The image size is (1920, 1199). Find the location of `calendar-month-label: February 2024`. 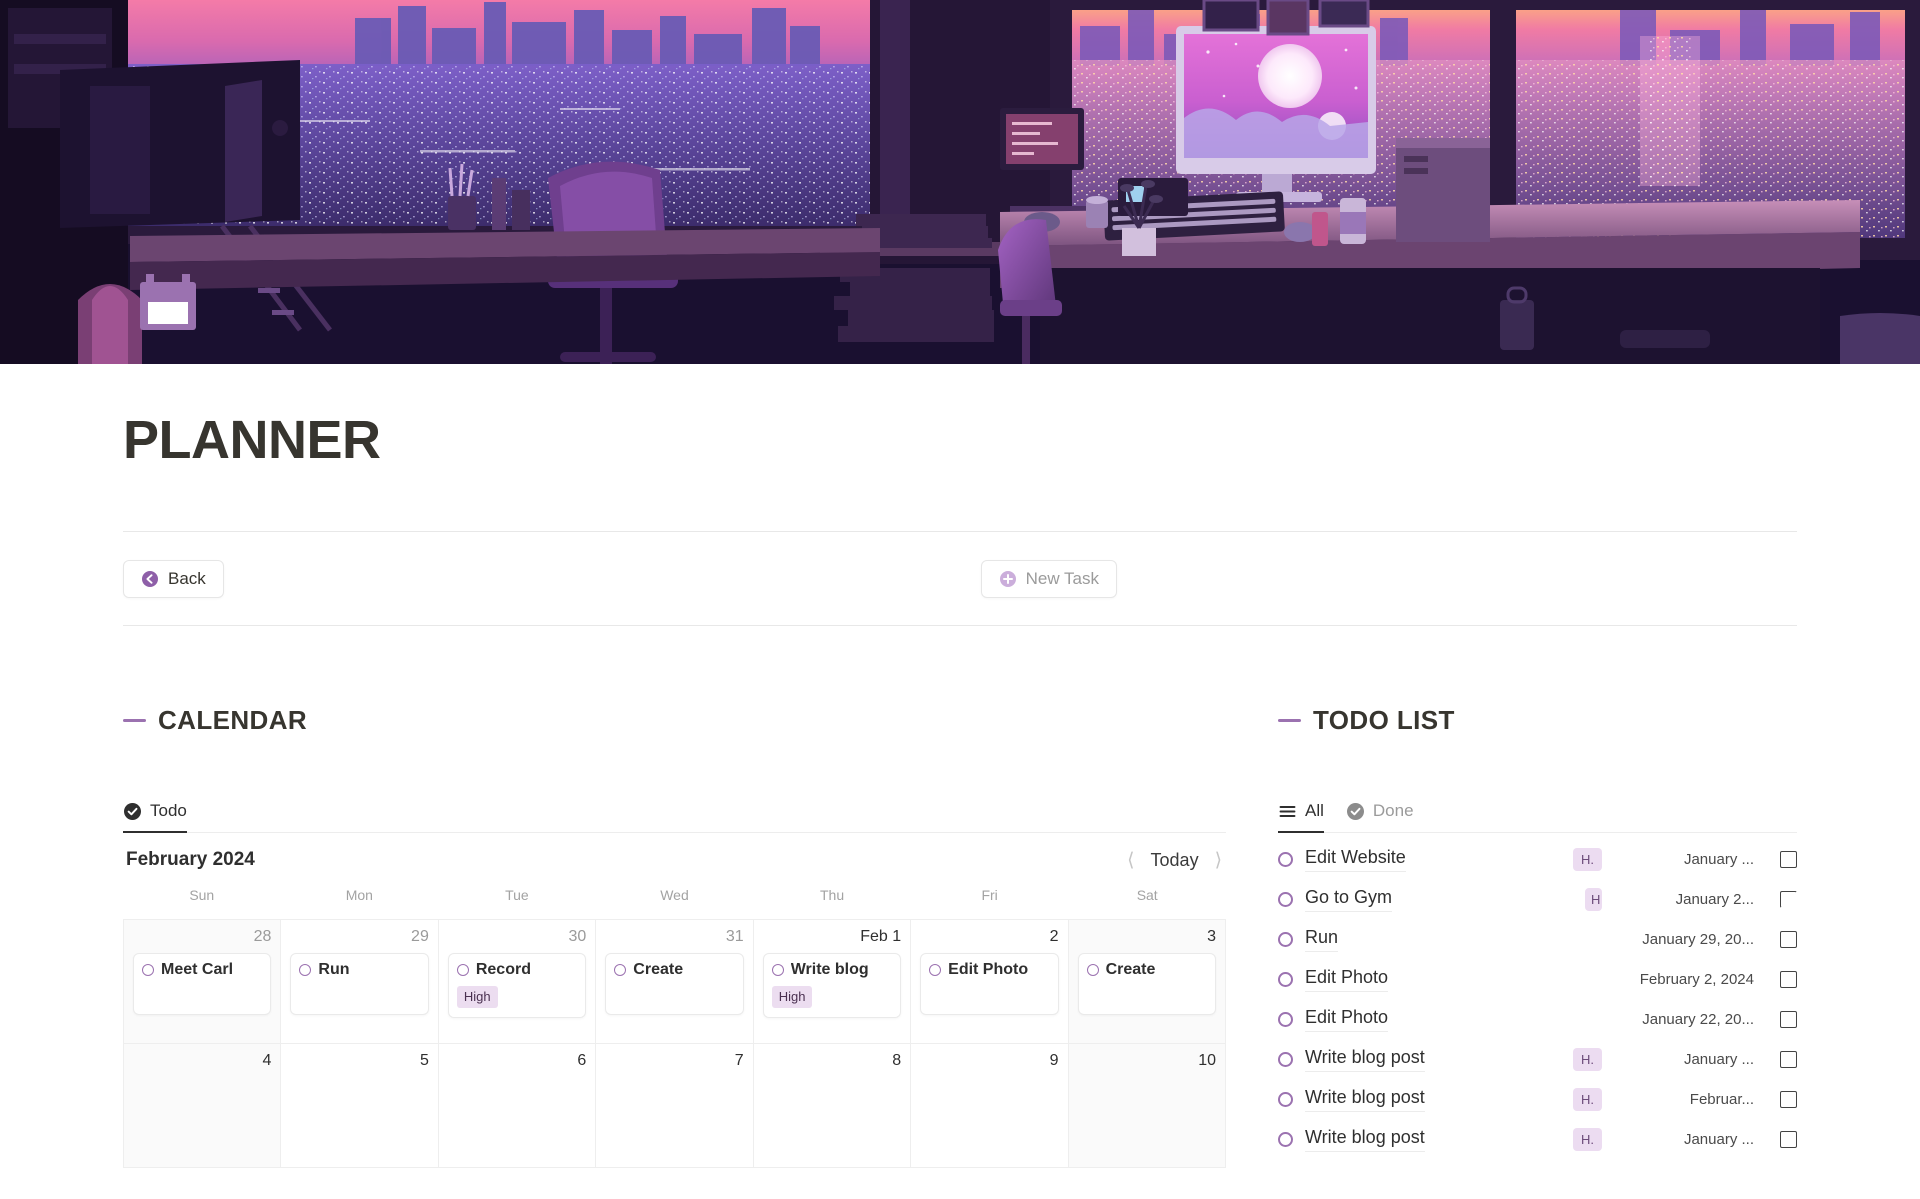

calendar-month-label: February 2024 is located at coordinates (190, 860).